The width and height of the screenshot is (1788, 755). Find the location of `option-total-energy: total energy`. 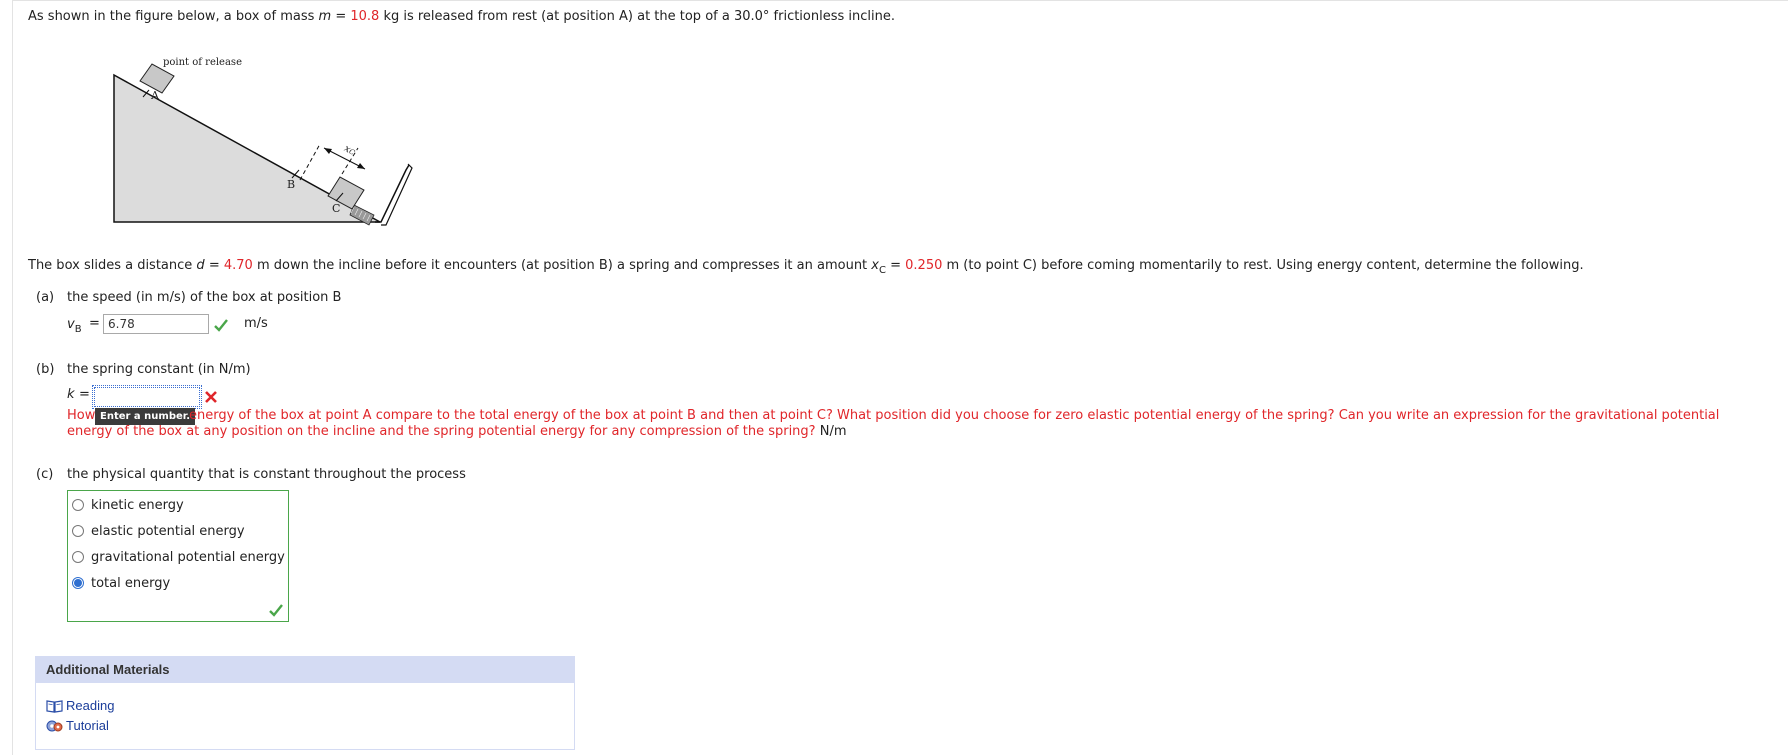

option-total-energy: total energy is located at coordinates (121, 583).